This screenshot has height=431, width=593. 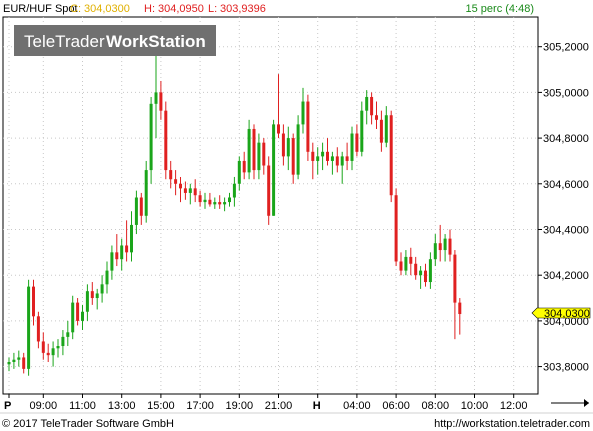 I want to click on time-tick-label: 15:00, so click(x=161, y=406).